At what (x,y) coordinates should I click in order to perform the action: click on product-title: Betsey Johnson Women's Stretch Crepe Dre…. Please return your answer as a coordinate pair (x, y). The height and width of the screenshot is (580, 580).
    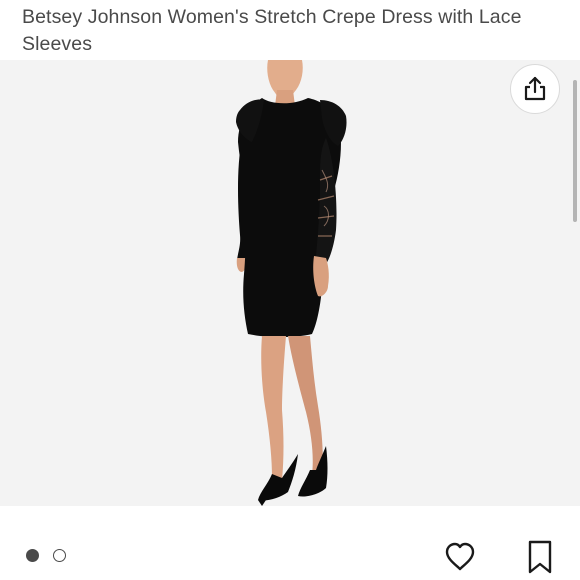
    Looking at the image, I should click on (272, 30).